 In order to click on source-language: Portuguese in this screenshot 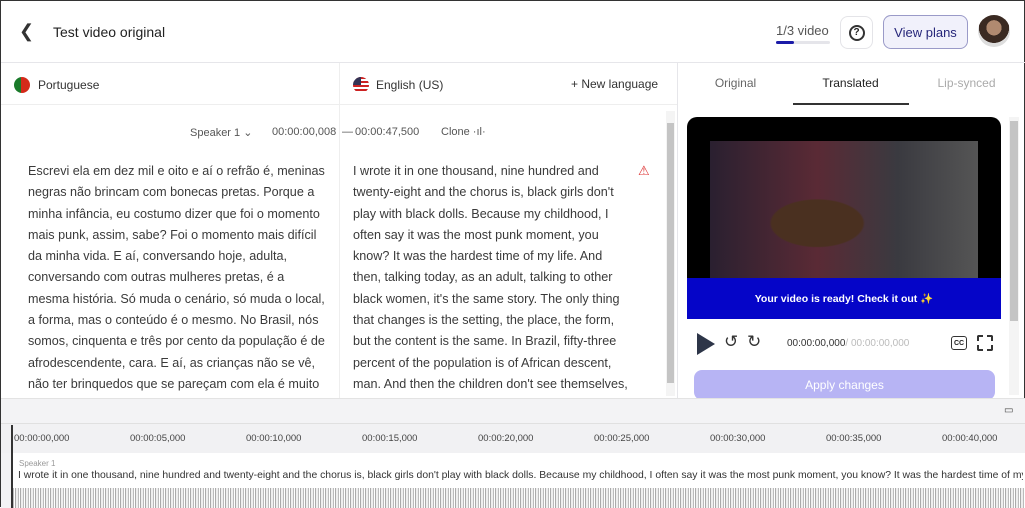, I will do `click(69, 85)`.